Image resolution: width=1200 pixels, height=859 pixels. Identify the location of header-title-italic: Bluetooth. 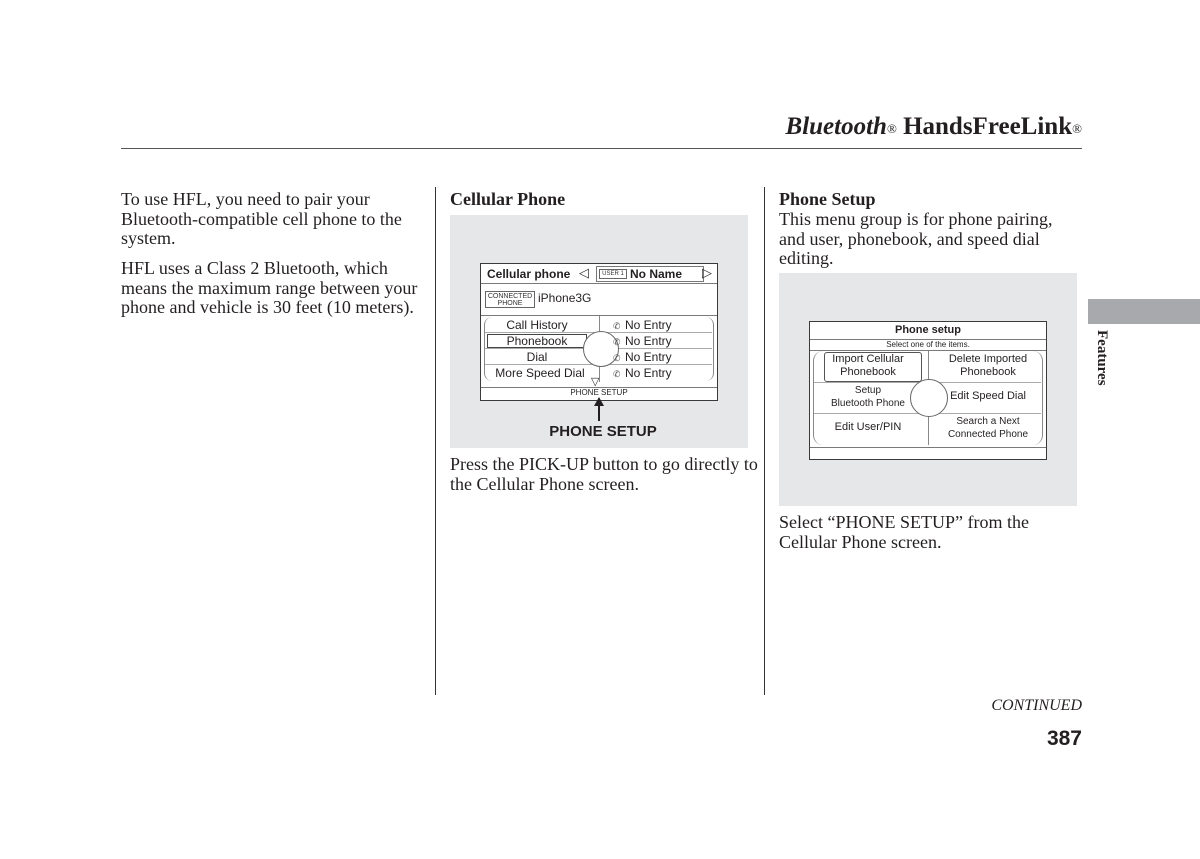
(836, 126).